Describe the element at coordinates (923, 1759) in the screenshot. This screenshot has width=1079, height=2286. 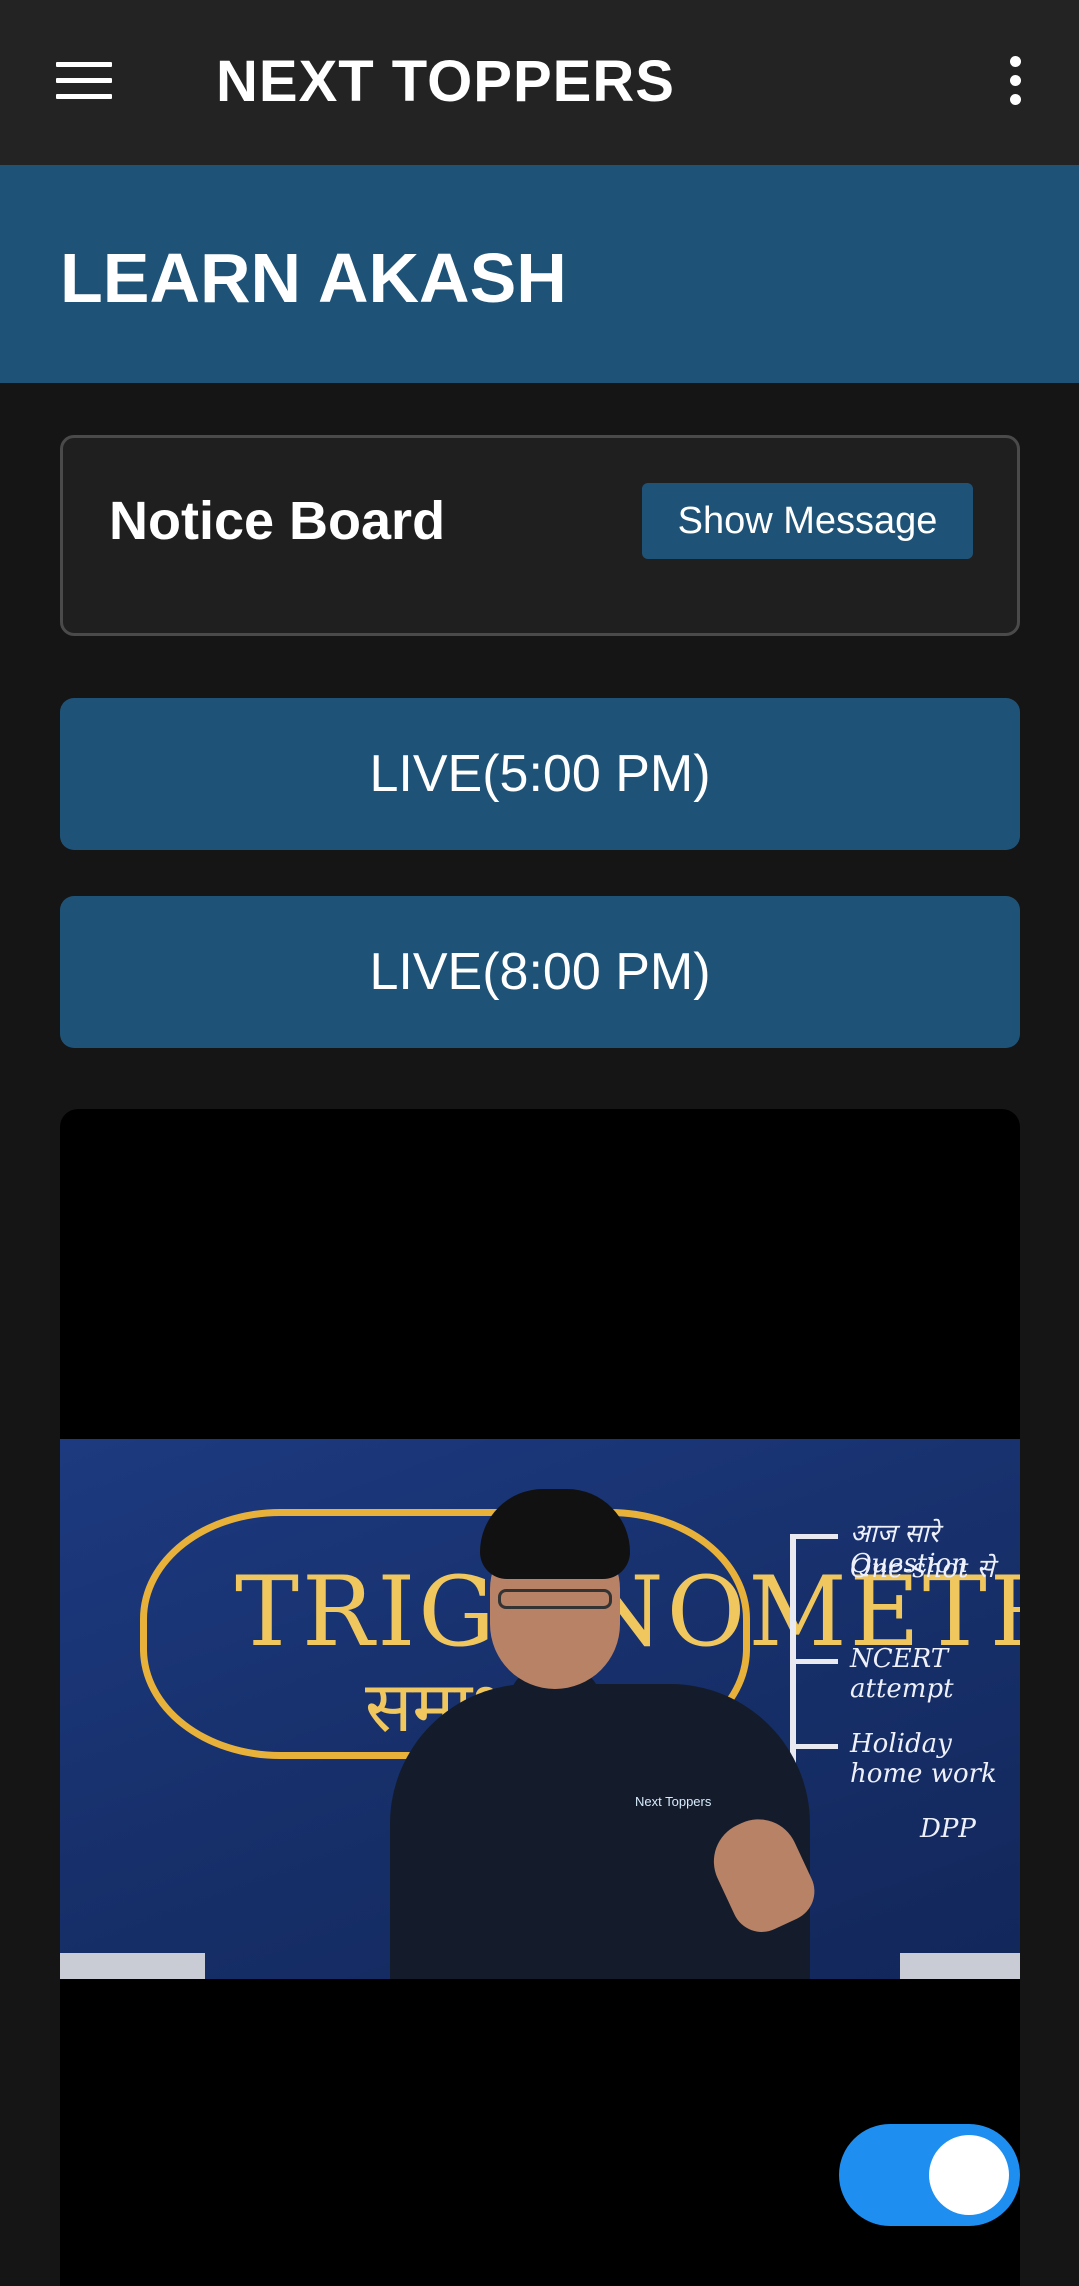
I see `board-note: Holiday home work` at that location.